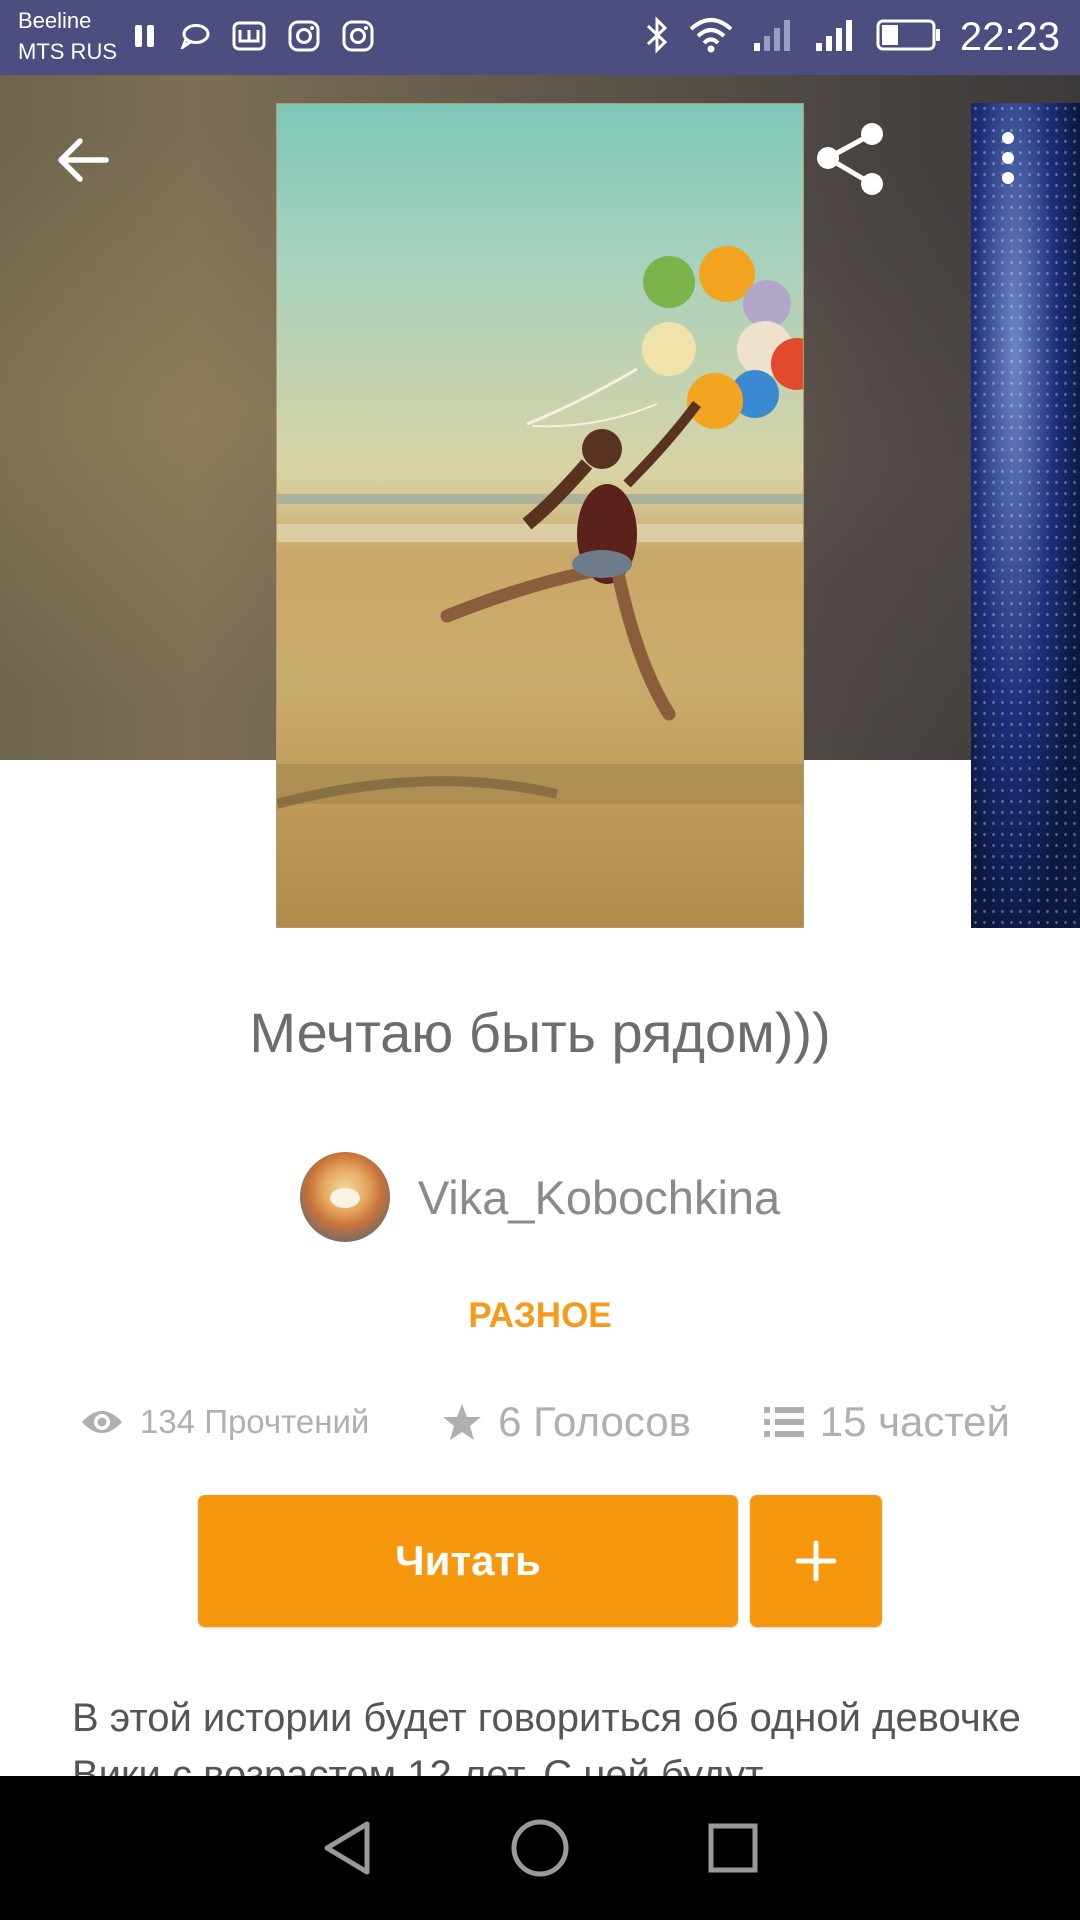  Describe the element at coordinates (195, 36) in the screenshot. I see `chat-bubble-icon` at that location.